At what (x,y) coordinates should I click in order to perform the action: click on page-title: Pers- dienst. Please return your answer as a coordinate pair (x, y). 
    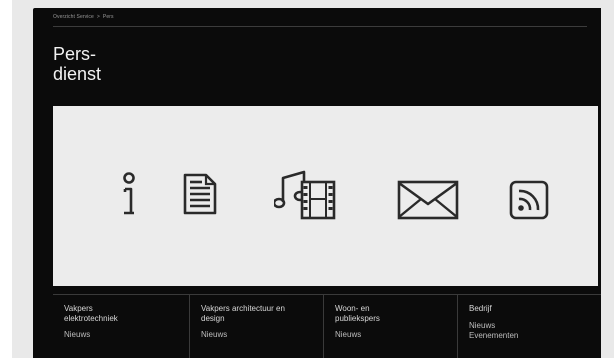
    Looking at the image, I should click on (77, 64).